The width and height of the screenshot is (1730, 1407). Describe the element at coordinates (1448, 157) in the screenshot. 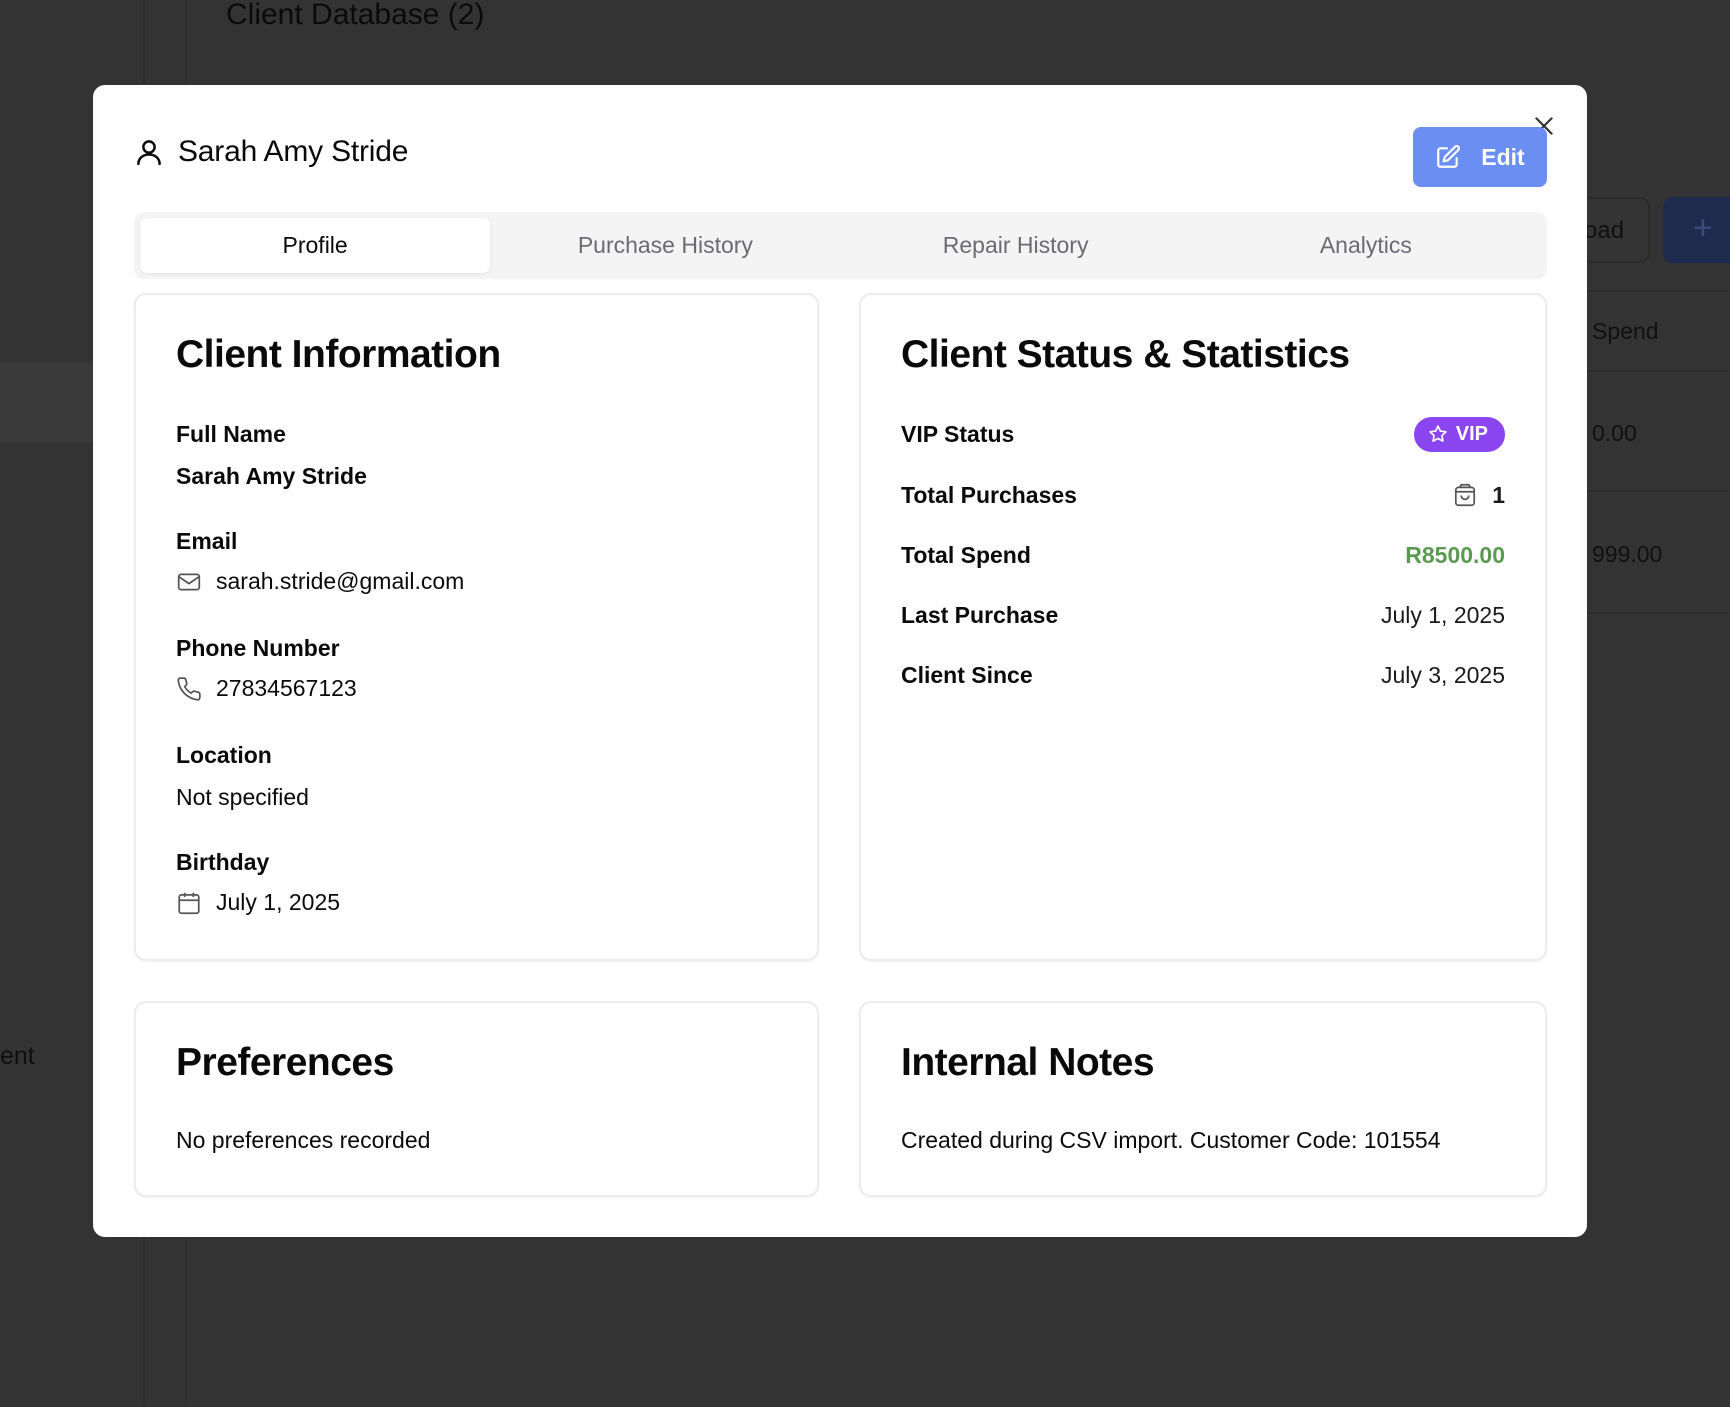

I see `edit-icon` at that location.